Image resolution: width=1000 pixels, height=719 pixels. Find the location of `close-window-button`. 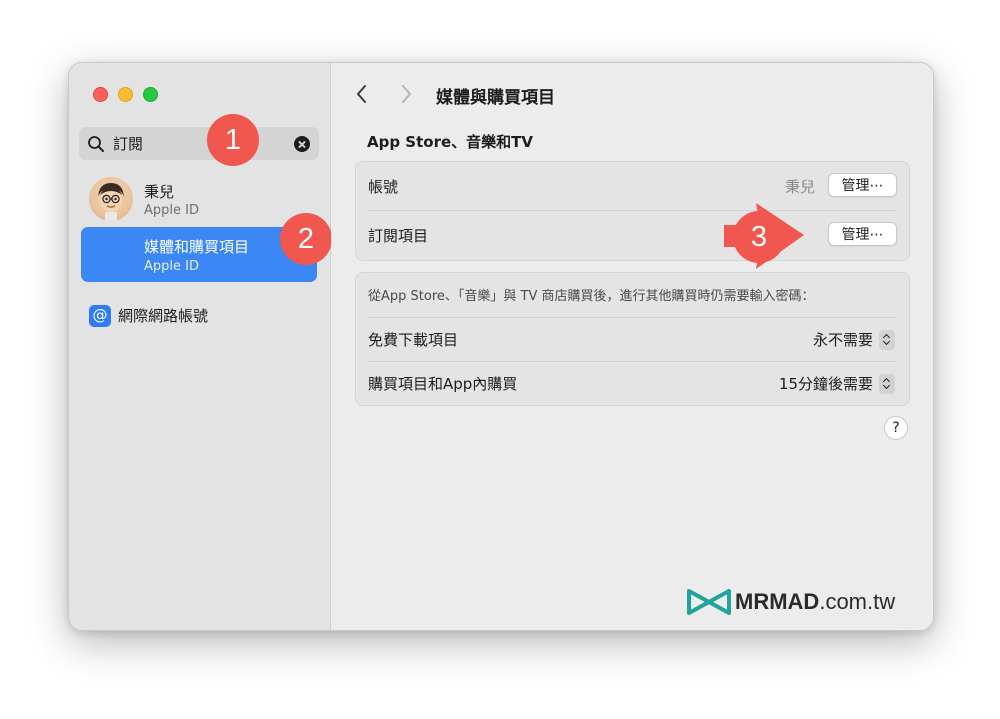

close-window-button is located at coordinates (100, 94).